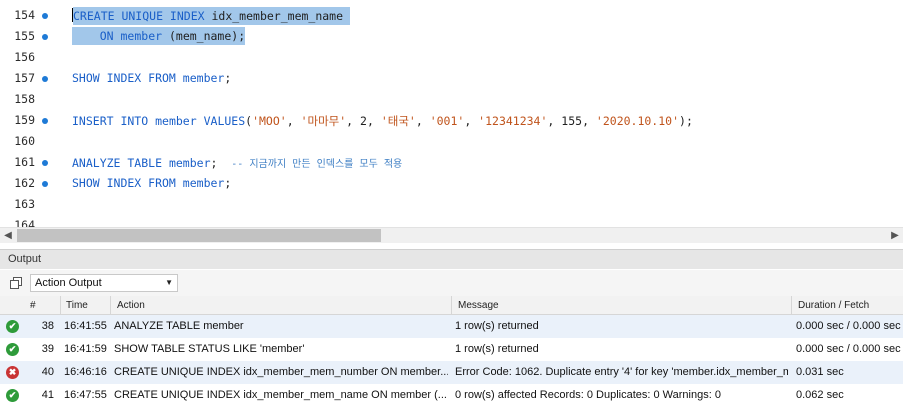  I want to click on code-line: 164, so click(451, 221).